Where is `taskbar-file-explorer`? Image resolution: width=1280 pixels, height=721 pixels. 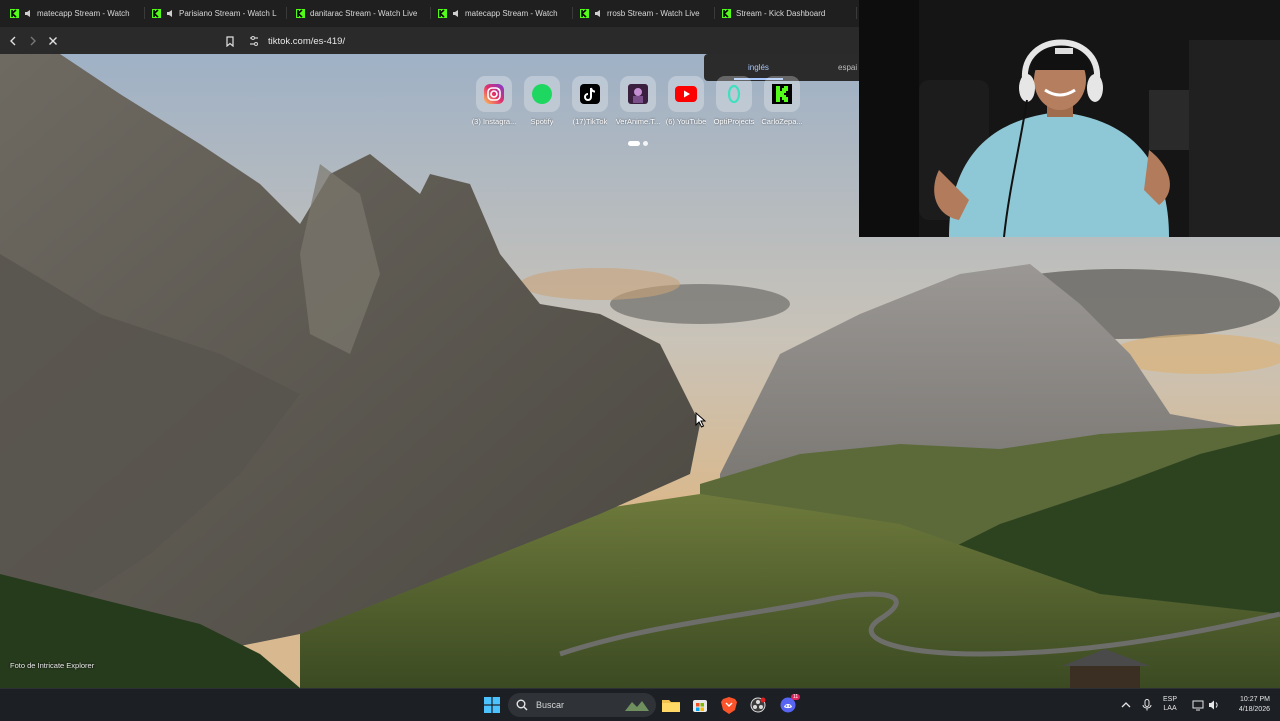
taskbar-file-explorer is located at coordinates (671, 705).